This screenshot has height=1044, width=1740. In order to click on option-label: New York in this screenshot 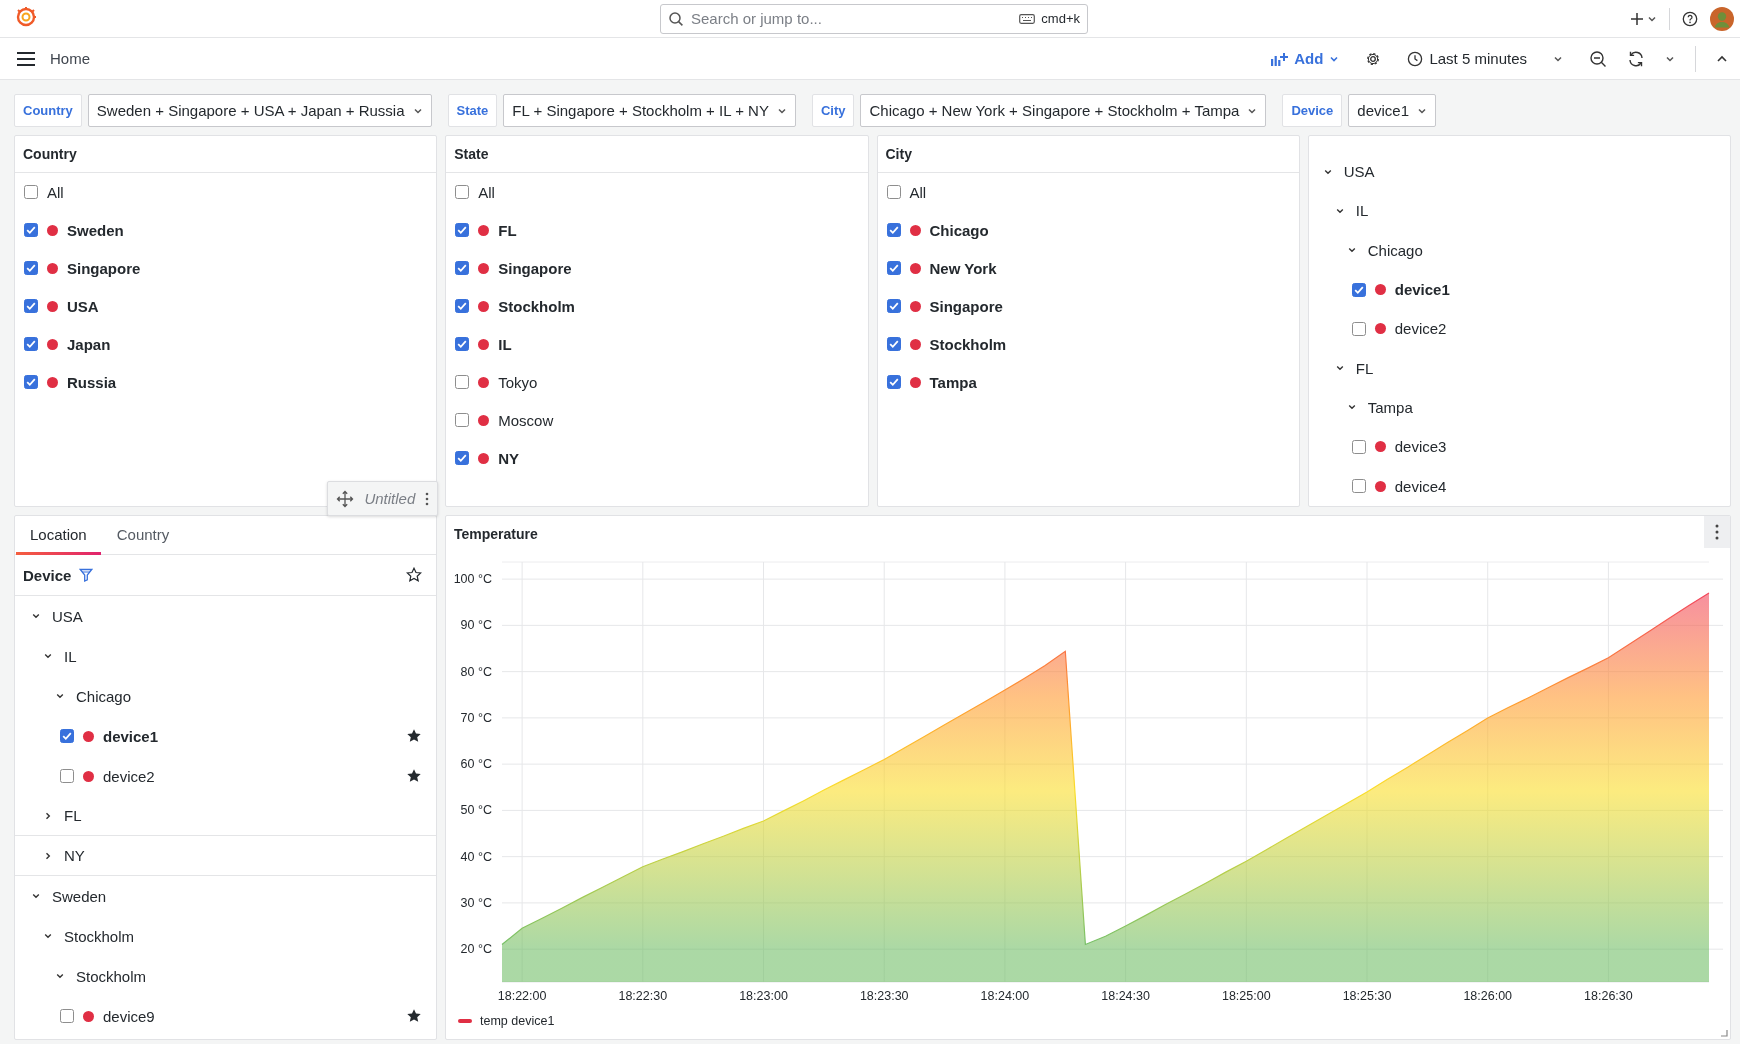, I will do `click(963, 268)`.